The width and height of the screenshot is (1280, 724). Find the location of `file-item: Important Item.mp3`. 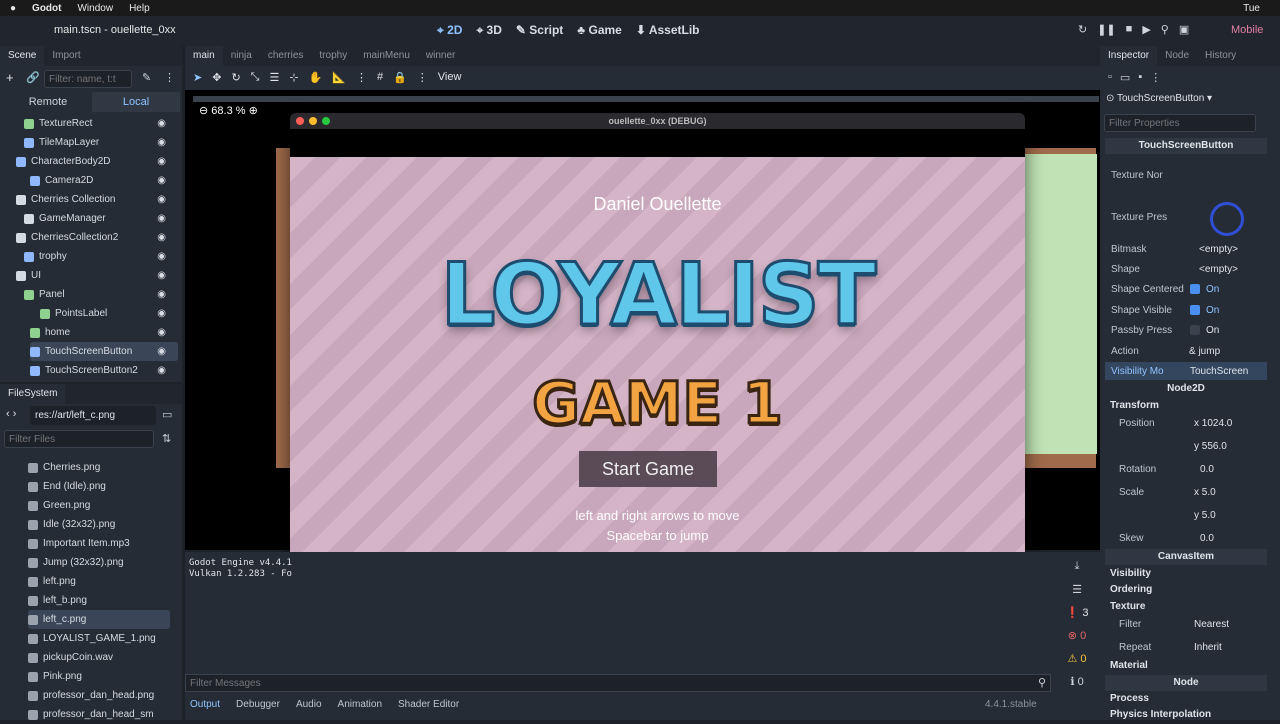

file-item: Important Item.mp3 is located at coordinates (99, 543).